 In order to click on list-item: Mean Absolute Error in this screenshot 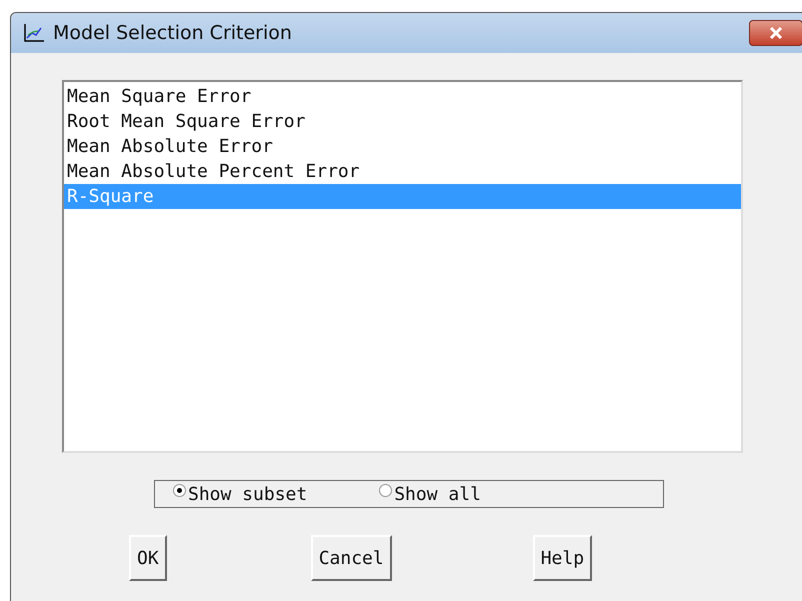, I will do `click(402, 146)`.